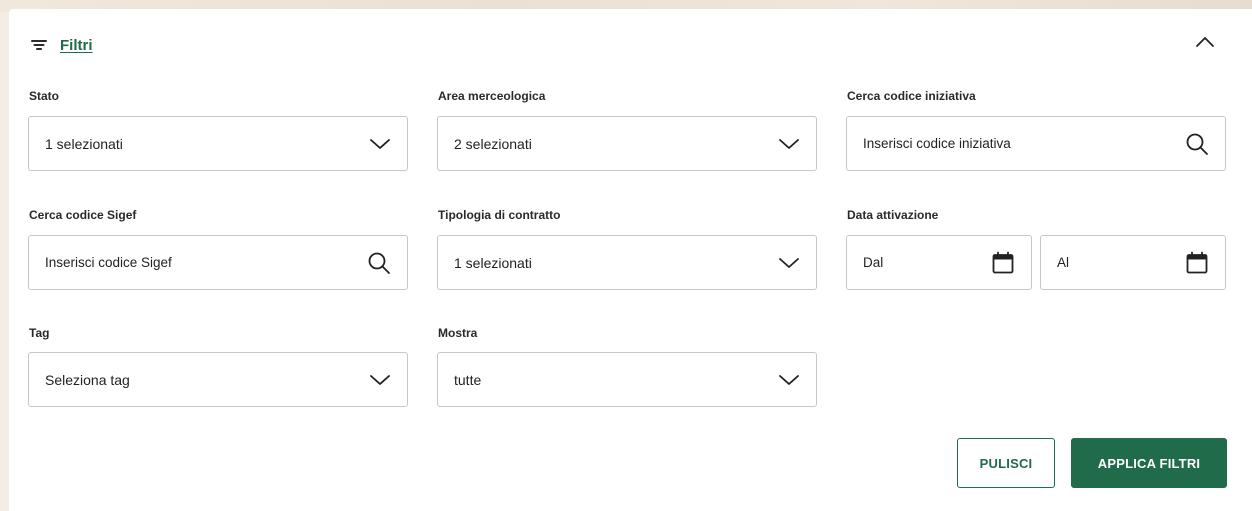 The image size is (1252, 511). What do you see at coordinates (939, 262) in the screenshot?
I see `data-dal-input: Dal` at bounding box center [939, 262].